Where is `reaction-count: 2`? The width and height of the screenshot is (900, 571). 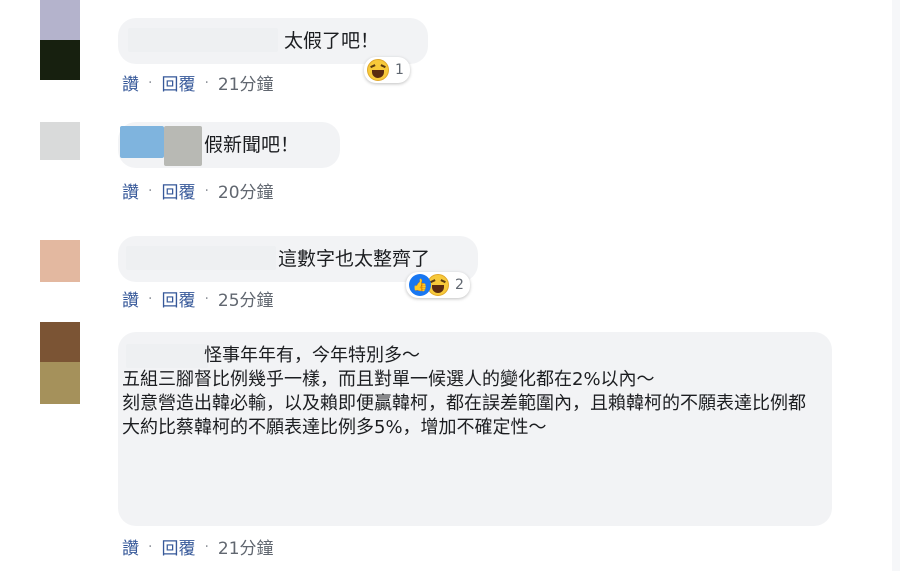 reaction-count: 2 is located at coordinates (459, 285).